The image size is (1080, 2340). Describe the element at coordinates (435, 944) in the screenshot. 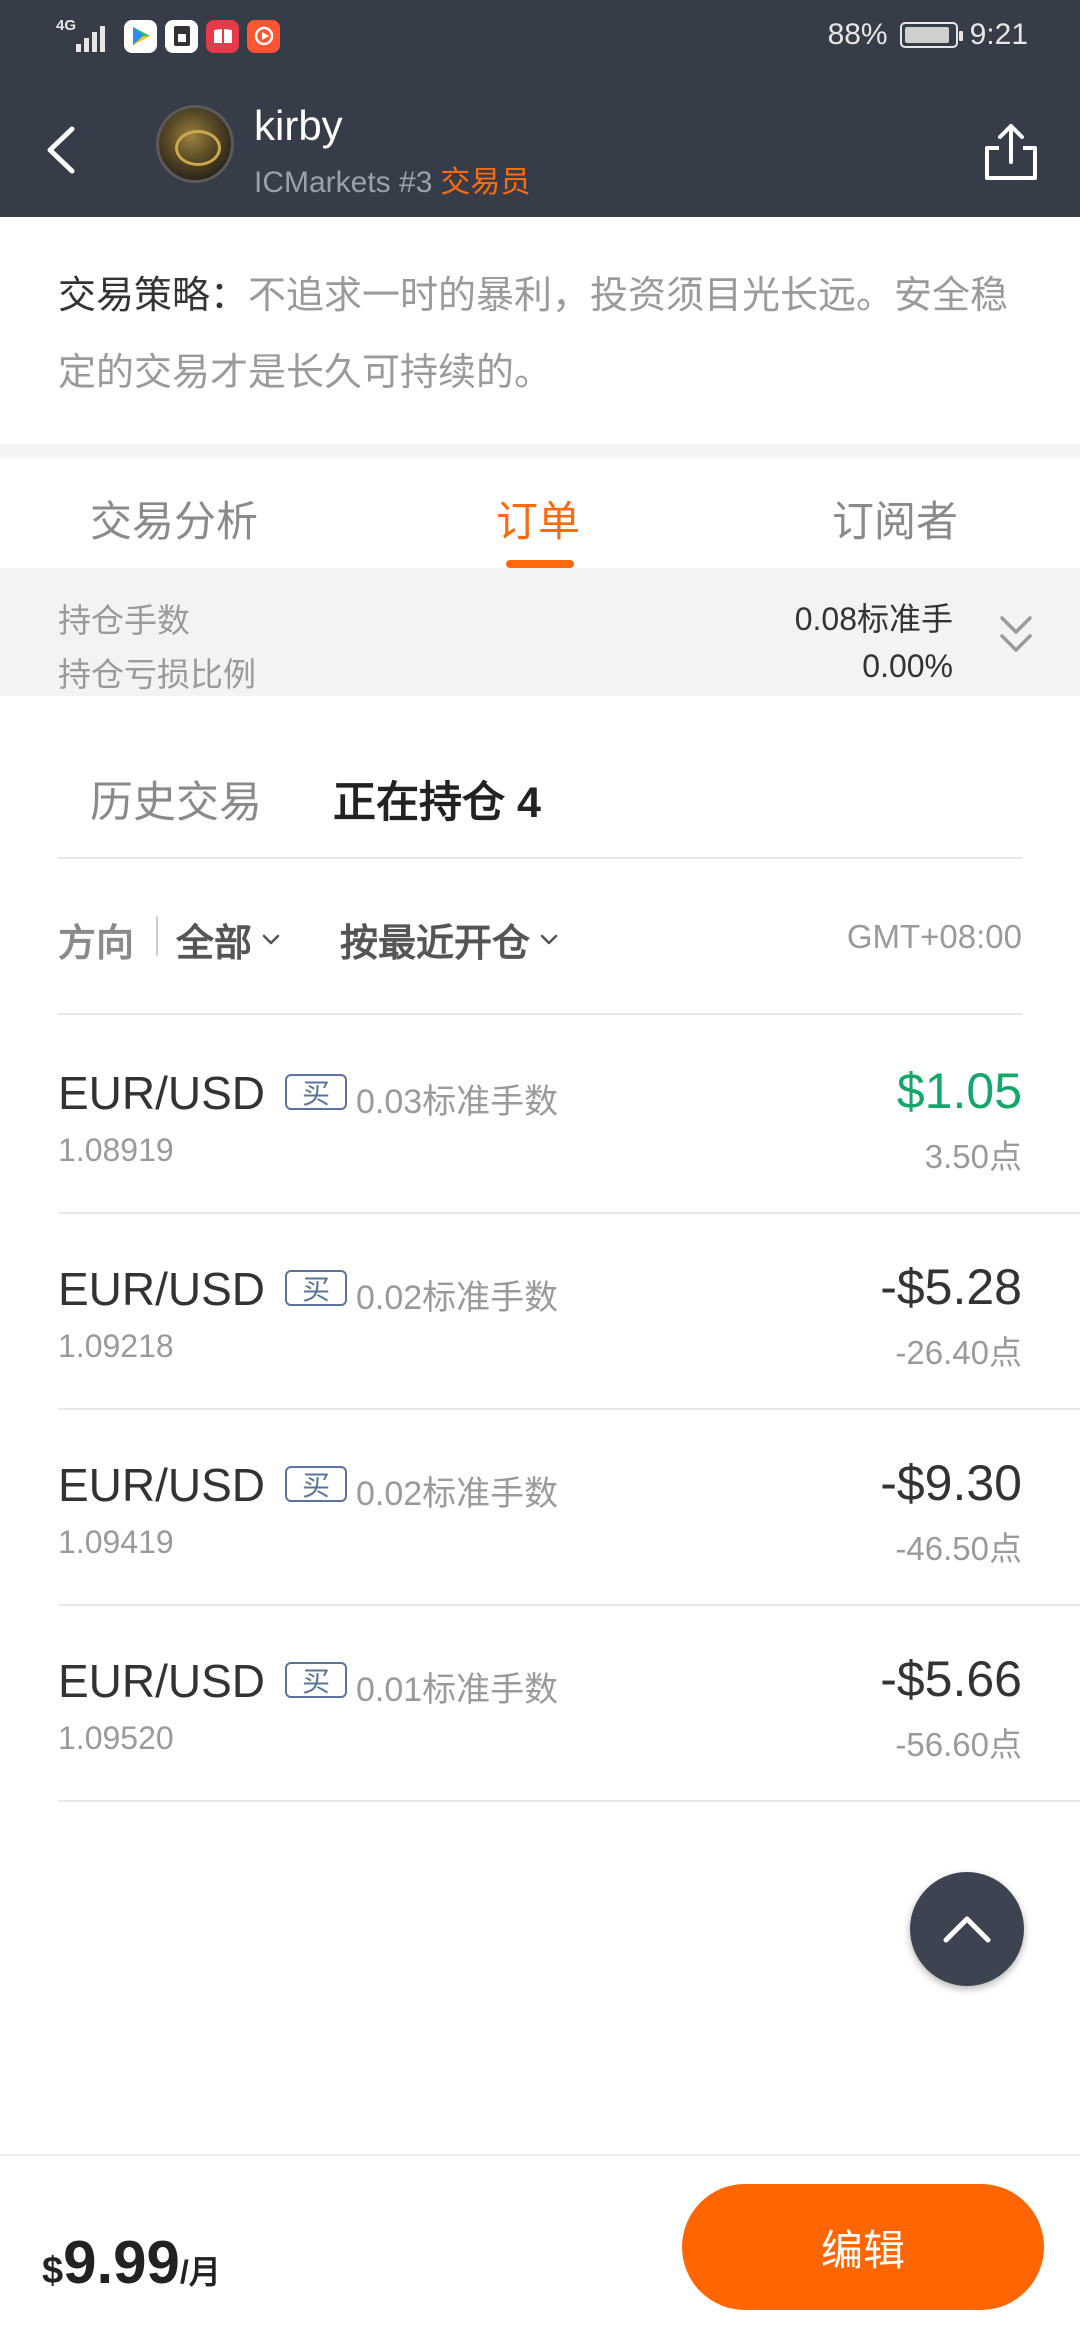

I see `sort-value: 按最近开仓` at that location.